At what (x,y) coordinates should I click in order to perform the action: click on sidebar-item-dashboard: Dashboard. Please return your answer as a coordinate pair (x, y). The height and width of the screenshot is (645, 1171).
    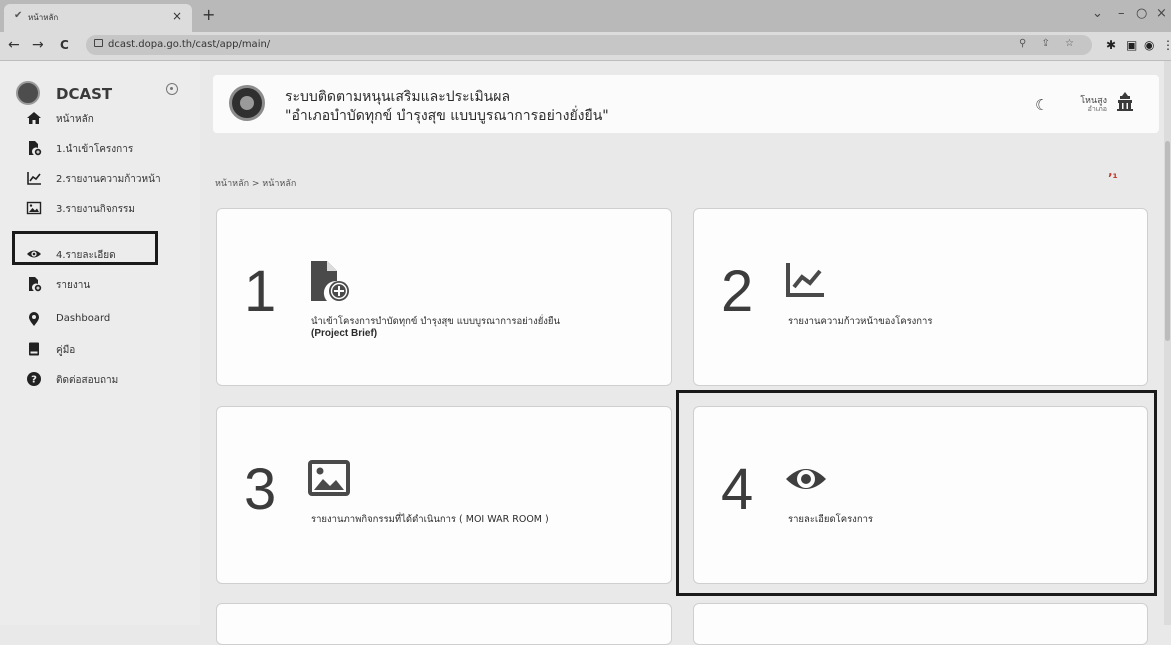
    Looking at the image, I should click on (100, 319).